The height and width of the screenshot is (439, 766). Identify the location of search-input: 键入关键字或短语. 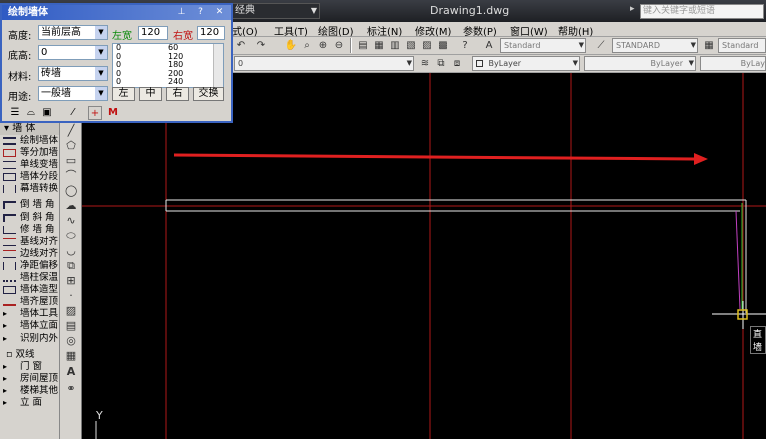
(702, 11).